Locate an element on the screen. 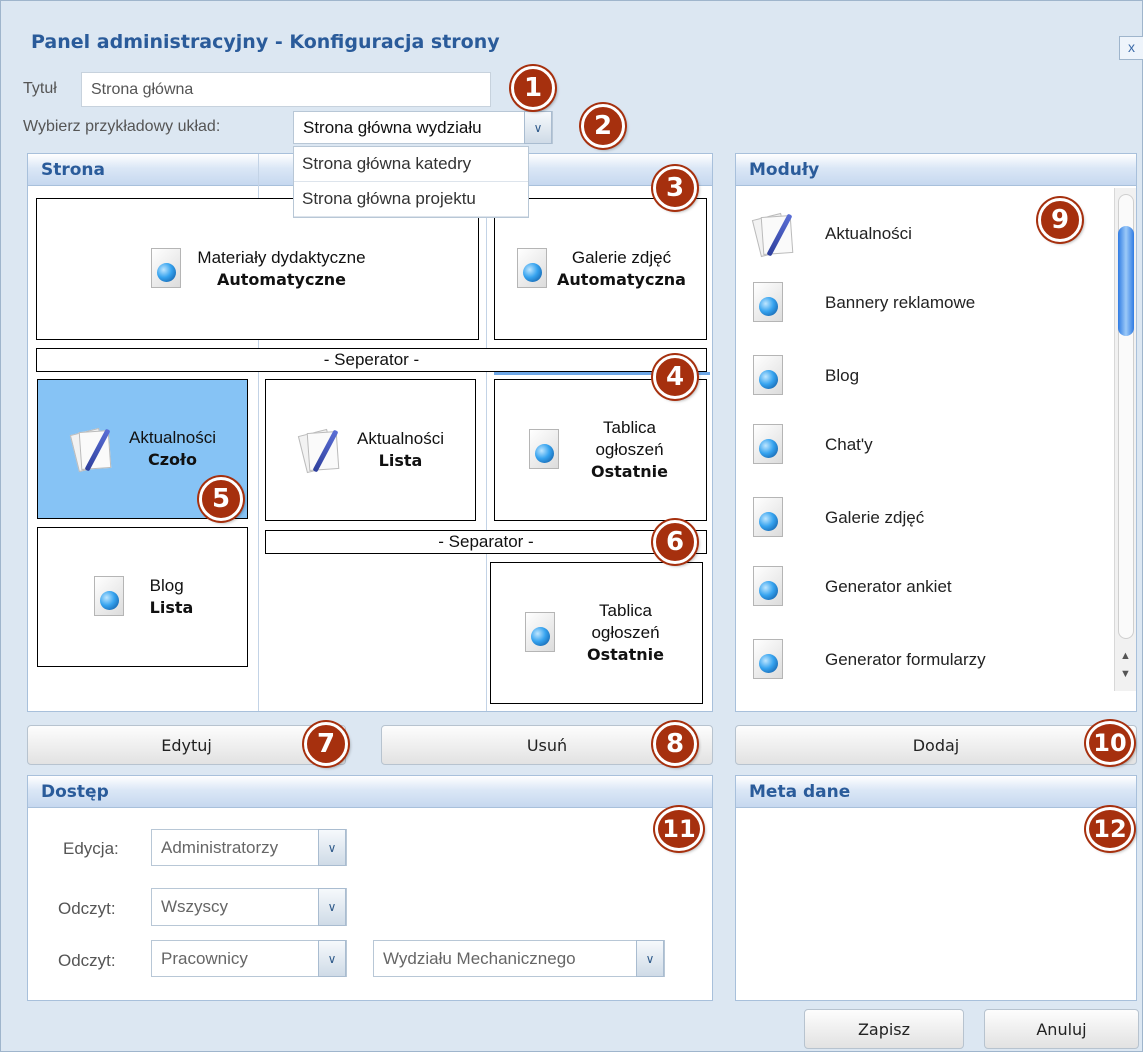 The height and width of the screenshot is (1052, 1143). modules-scrollbar: ▲ ▼ is located at coordinates (1125, 439).